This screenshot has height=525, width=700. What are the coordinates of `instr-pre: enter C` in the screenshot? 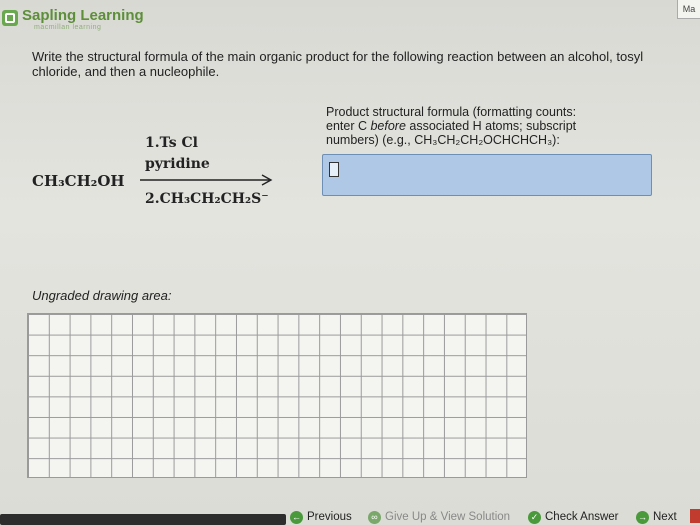 It's located at (348, 126).